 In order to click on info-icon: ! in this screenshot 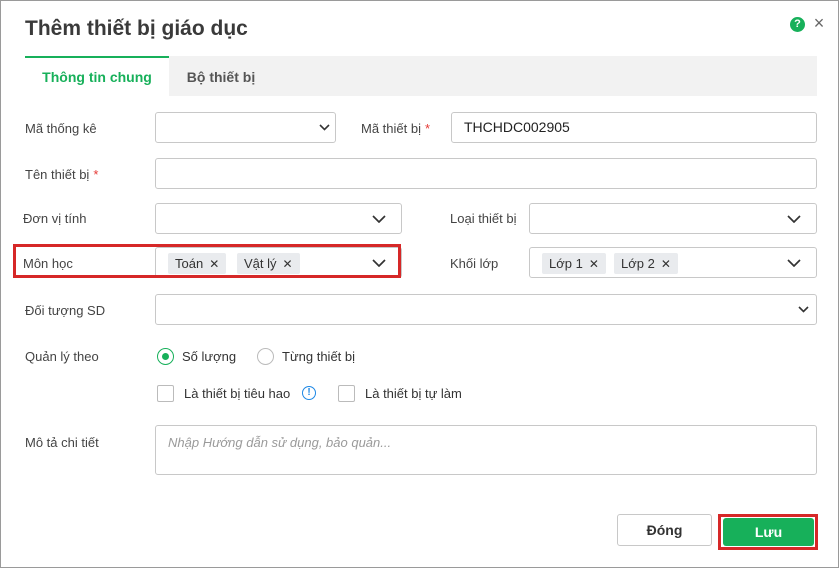, I will do `click(309, 393)`.